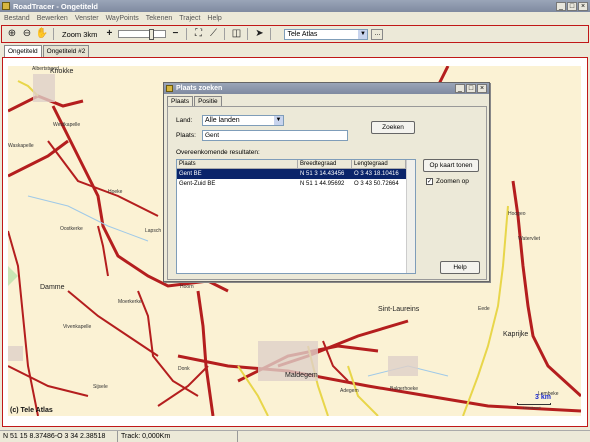 The width and height of the screenshot is (590, 442). Describe the element at coordinates (326, 88) in the screenshot. I see `dialog-title-bar: Plaats zoeken _ □ ×` at that location.